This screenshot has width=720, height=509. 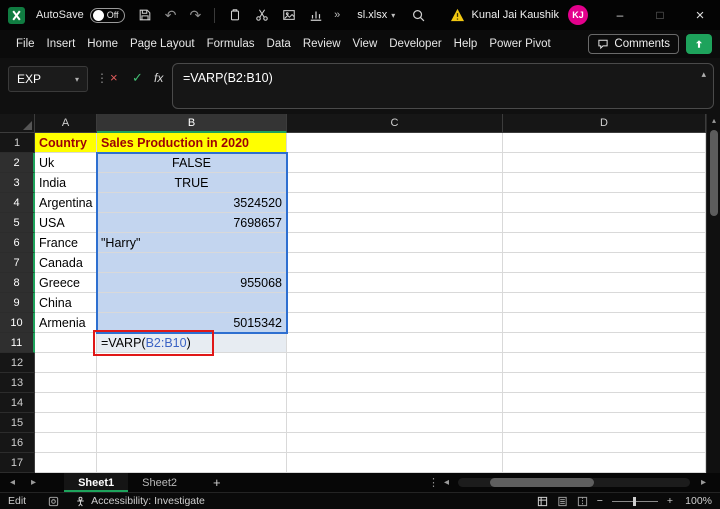 What do you see at coordinates (262, 15) in the screenshot?
I see `cut-icon` at bounding box center [262, 15].